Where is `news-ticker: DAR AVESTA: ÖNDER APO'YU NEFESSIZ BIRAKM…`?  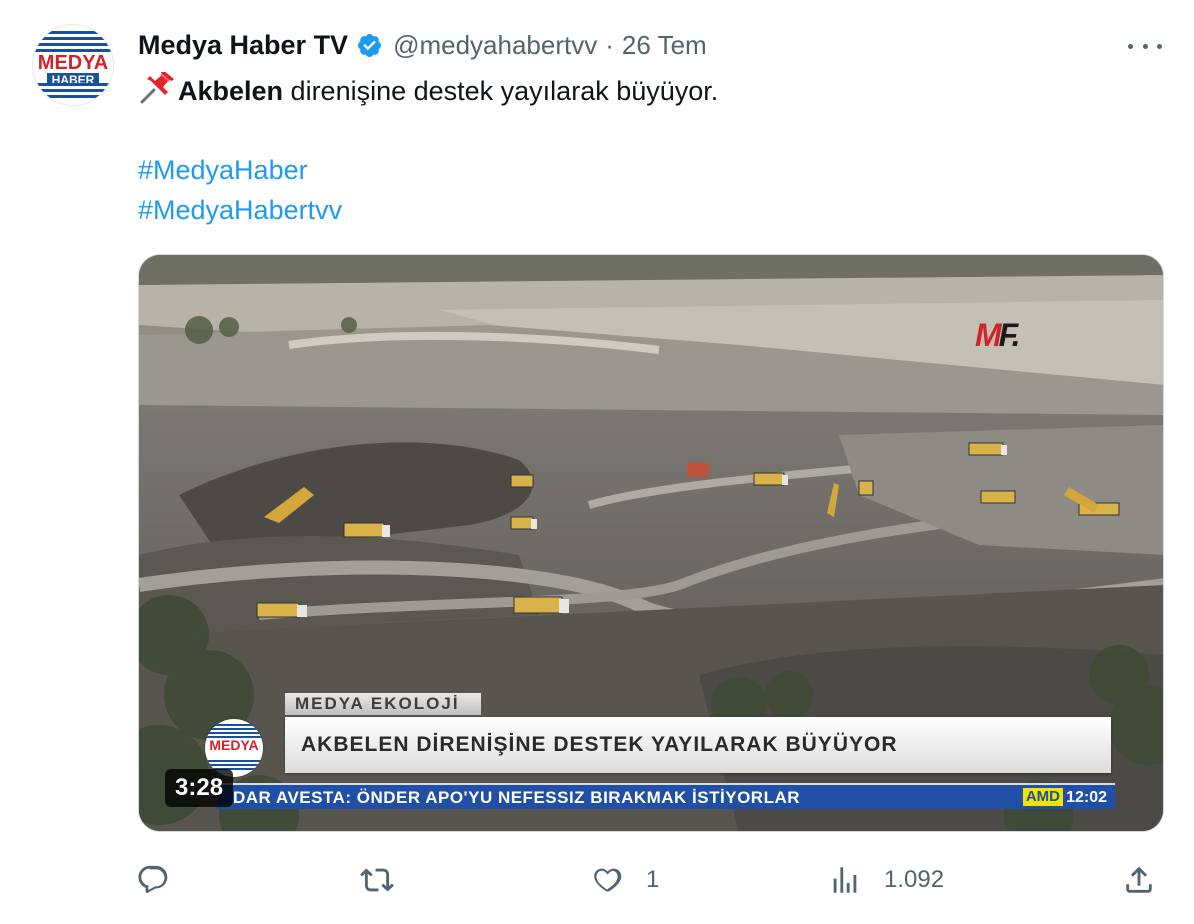 news-ticker: DAR AVESTA: ÖNDER APO'YU NEFESSIZ BIRAKM… is located at coordinates (666, 796).